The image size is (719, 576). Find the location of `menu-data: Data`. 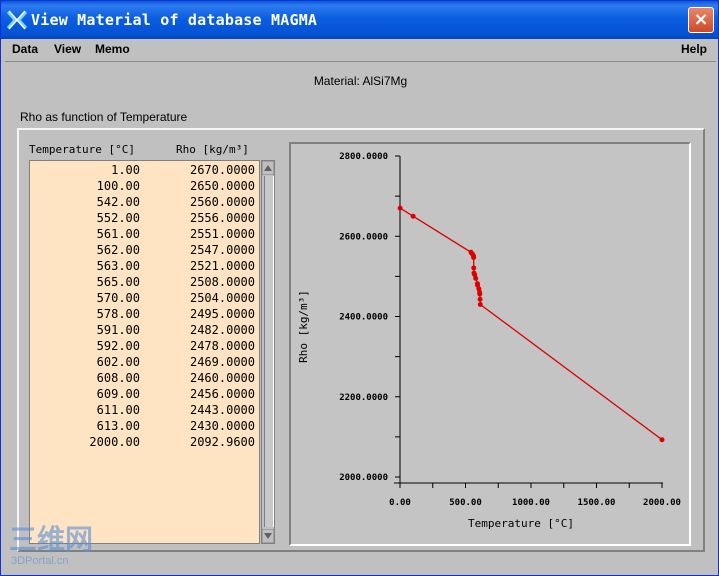

menu-data: Data is located at coordinates (25, 49).